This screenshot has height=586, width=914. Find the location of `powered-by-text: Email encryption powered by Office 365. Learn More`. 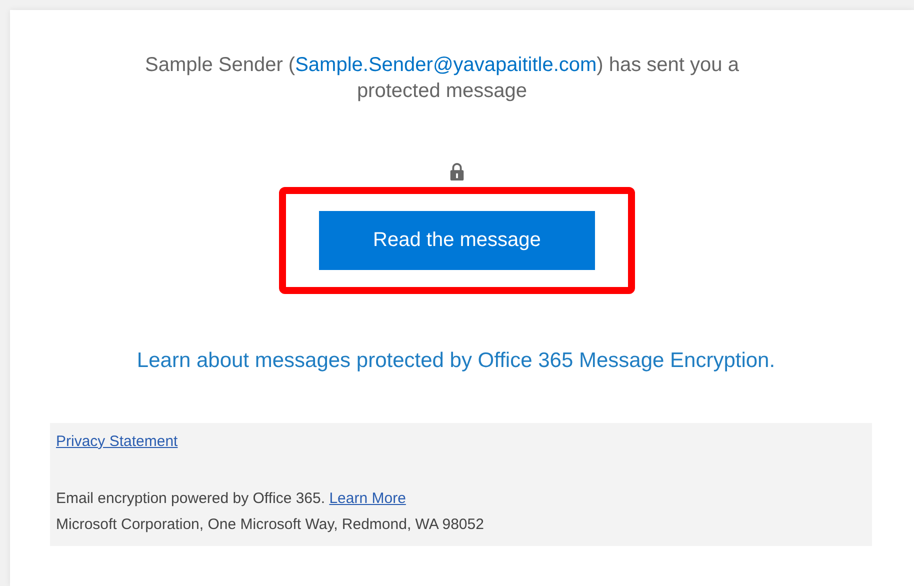

powered-by-text: Email encryption powered by Office 365. Learn More is located at coordinates (231, 499).